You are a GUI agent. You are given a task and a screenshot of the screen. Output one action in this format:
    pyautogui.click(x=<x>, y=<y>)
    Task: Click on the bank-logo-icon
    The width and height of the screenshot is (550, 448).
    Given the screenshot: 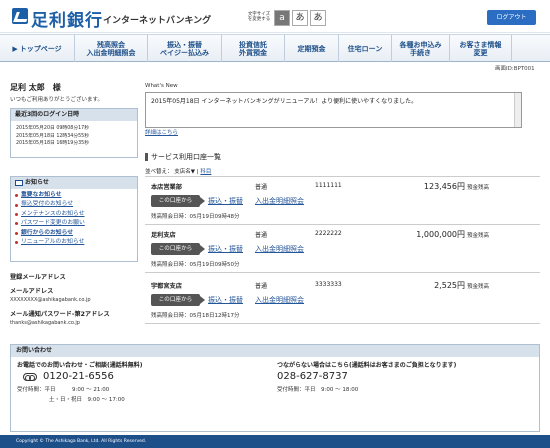 What is the action you would take?
    pyautogui.click(x=20, y=16)
    